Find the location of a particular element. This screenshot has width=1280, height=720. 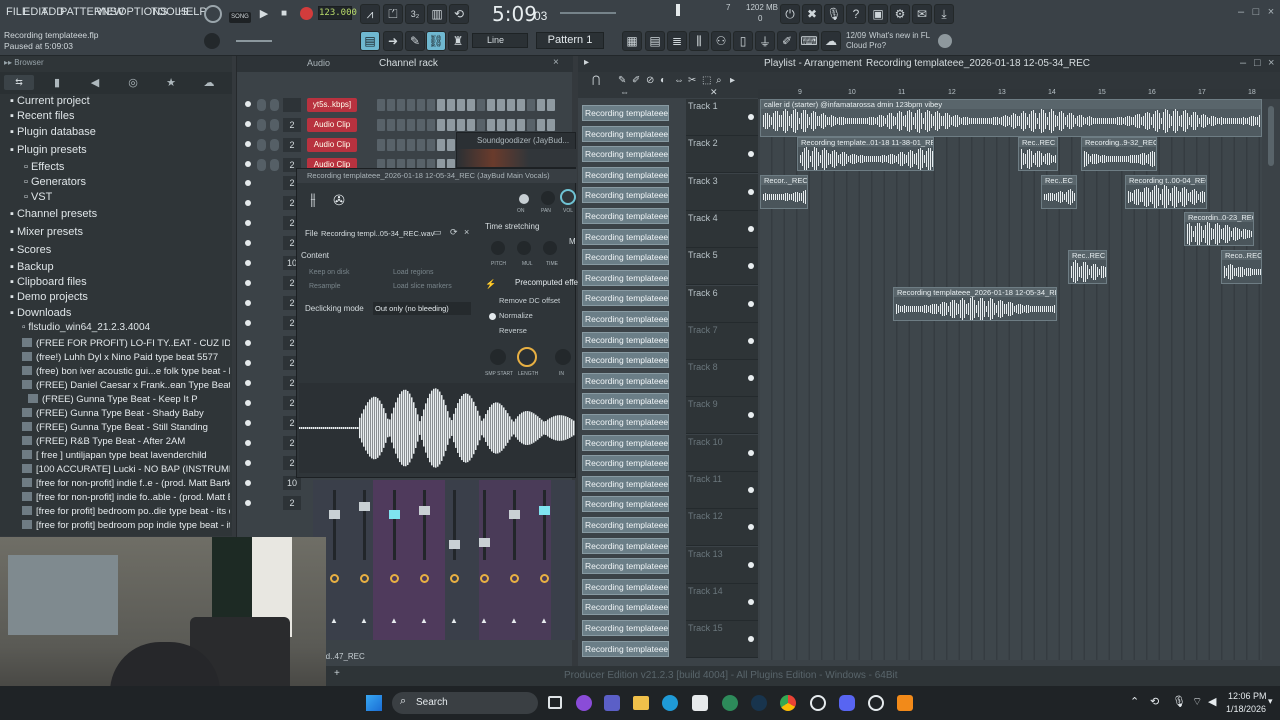

discord-icon is located at coordinates (847, 703).